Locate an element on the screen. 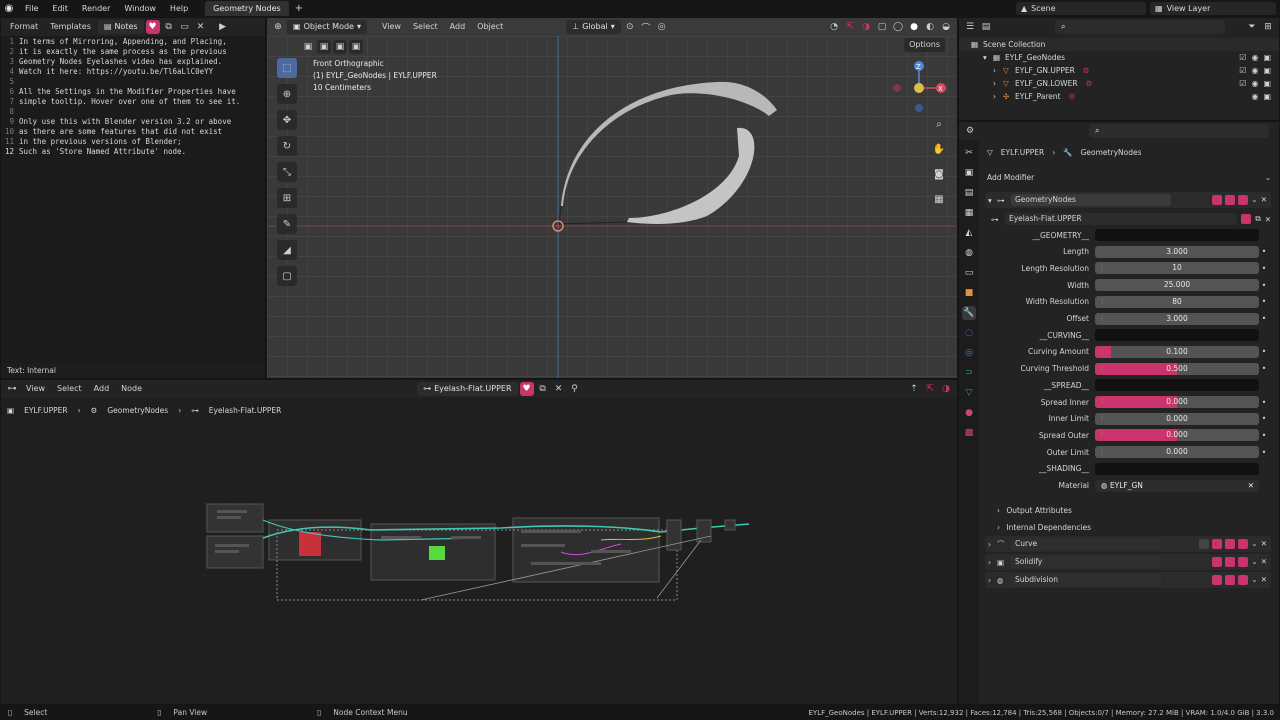 The image size is (1280, 720). viewport-object-menu: Object is located at coordinates (490, 27).